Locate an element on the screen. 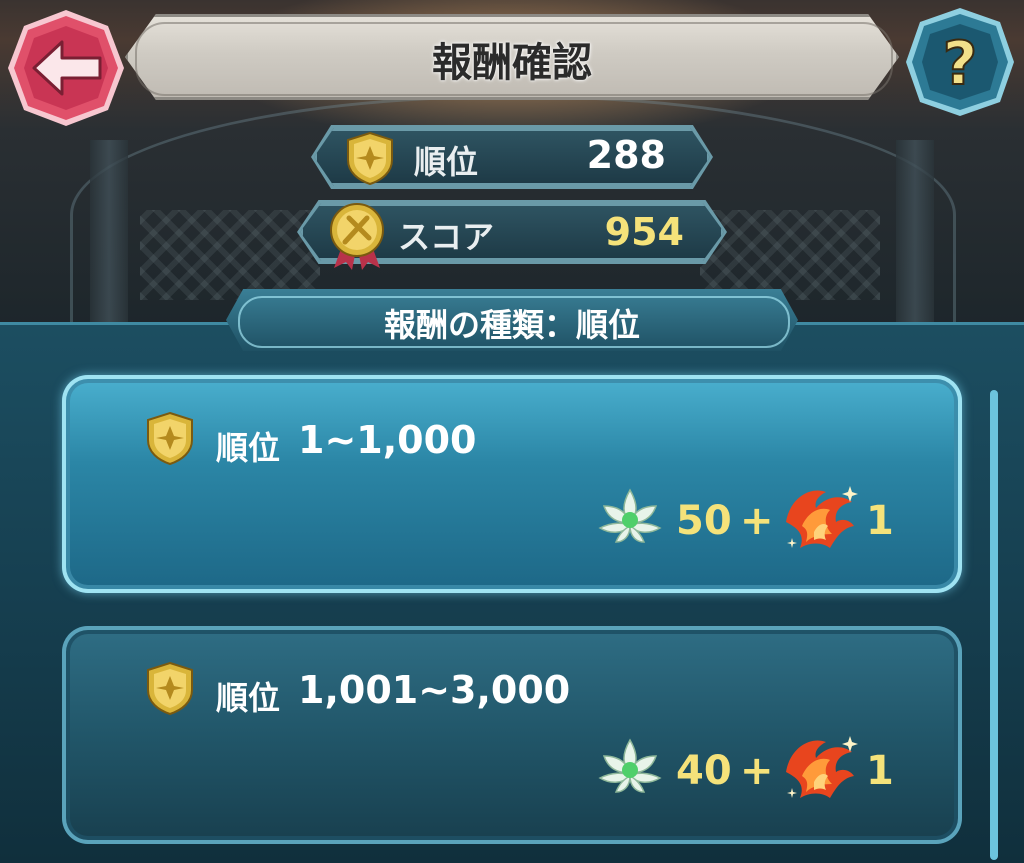  help-question-icon: ? is located at coordinates (960, 62).